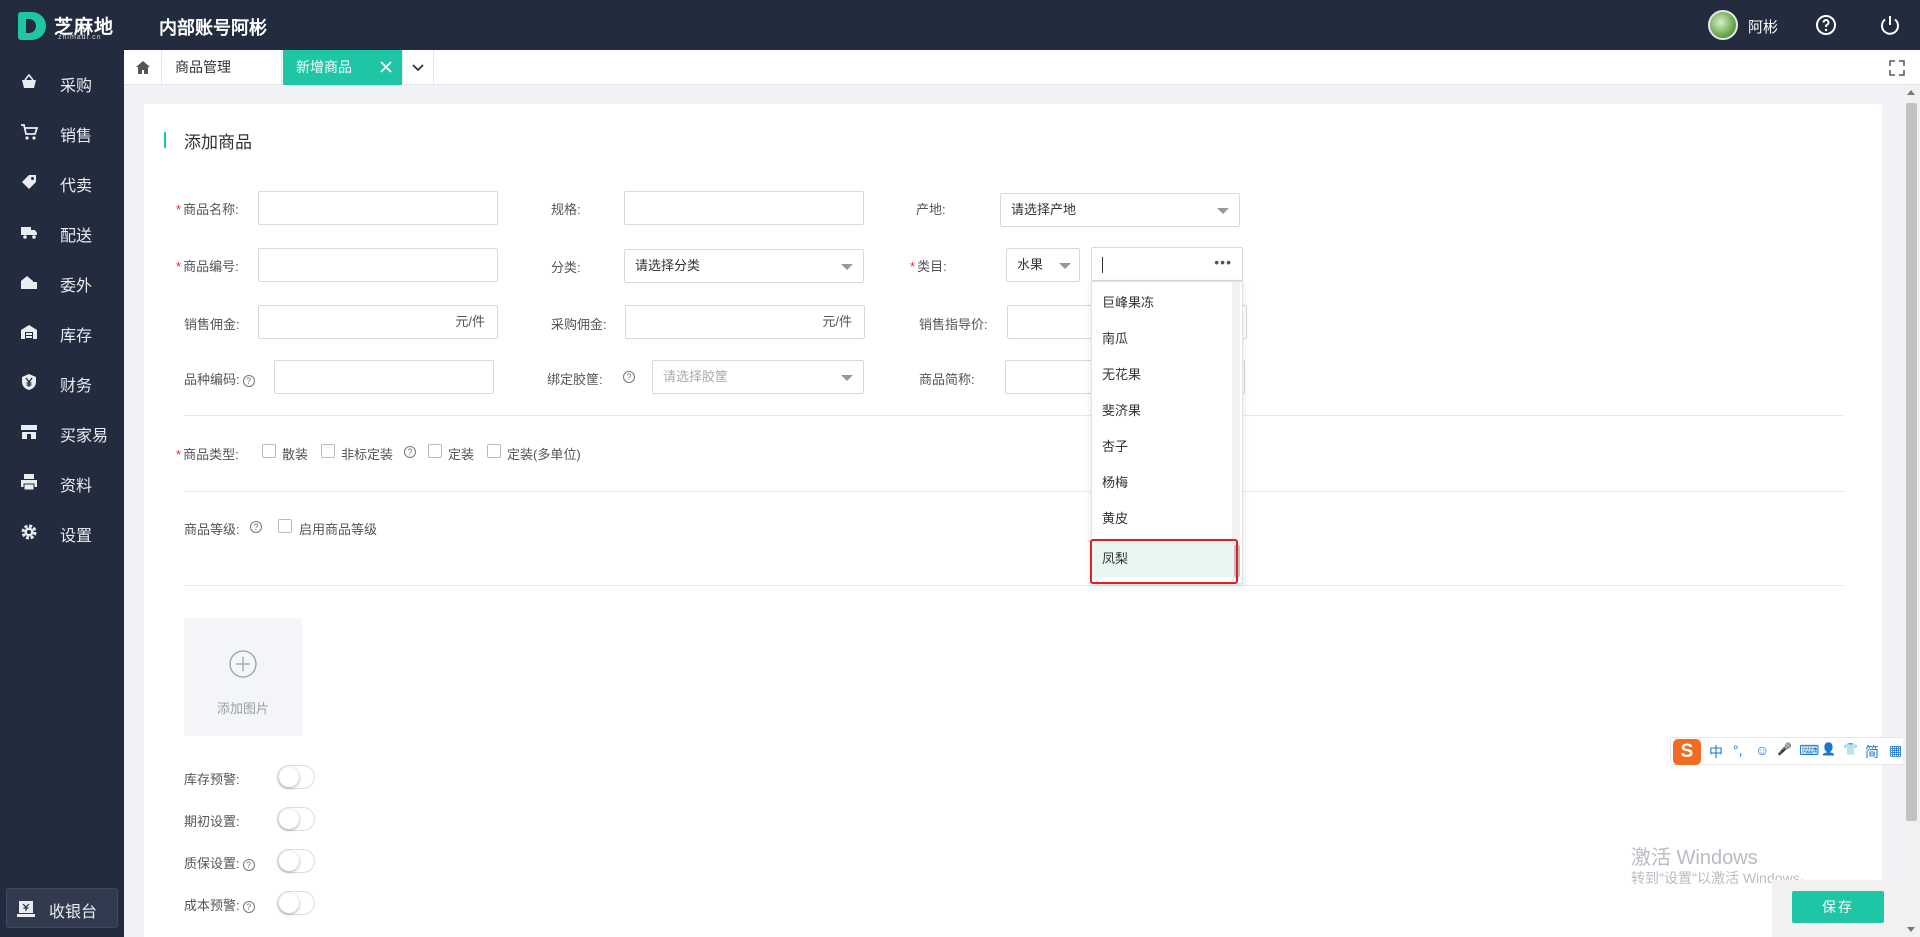 Image resolution: width=1920 pixels, height=937 pixels. Describe the element at coordinates (1763, 26) in the screenshot. I see `user-name: 阿彬` at that location.